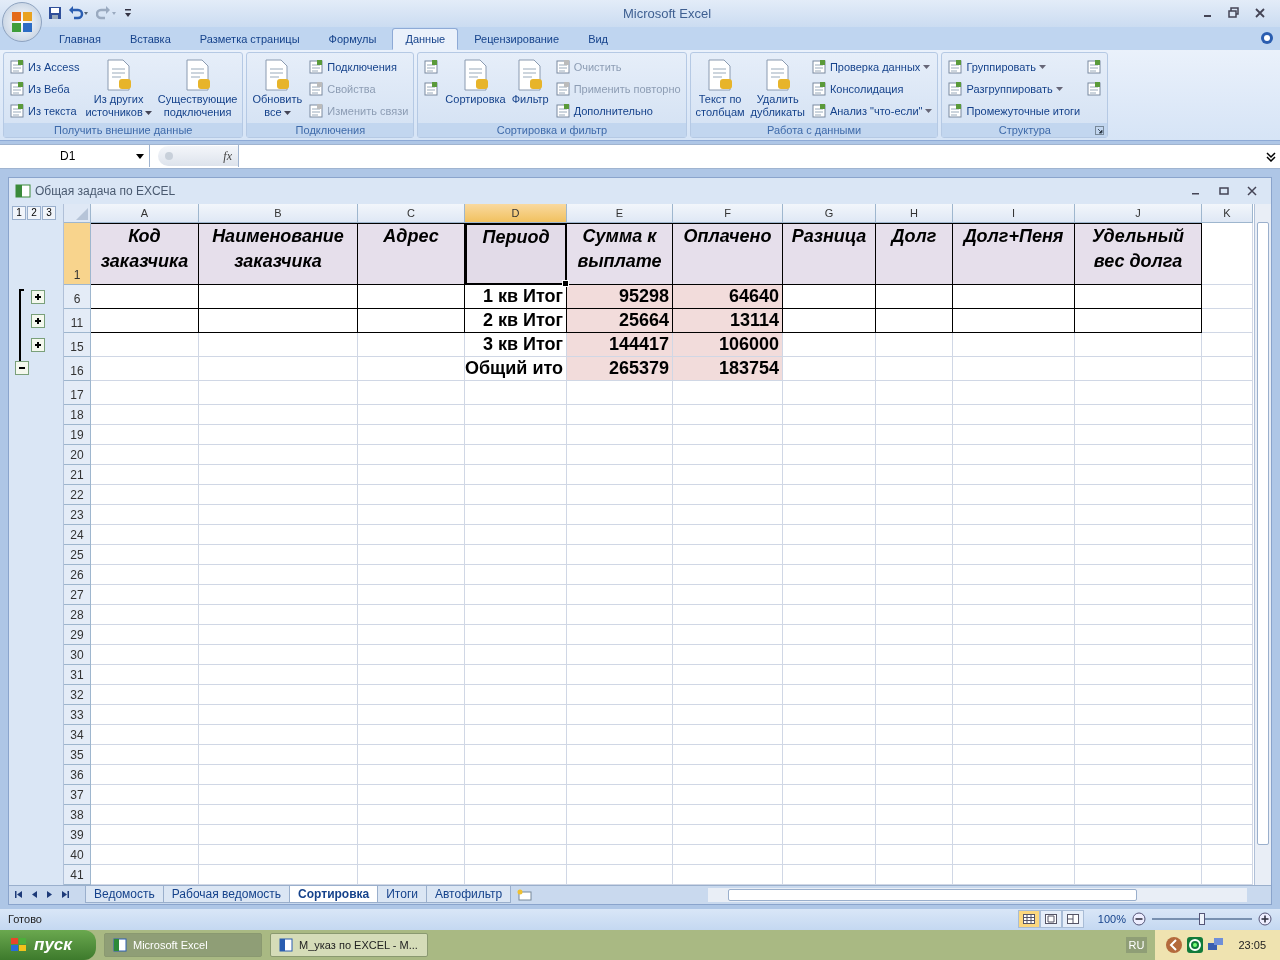 This screenshot has height=960, width=1280. Describe the element at coordinates (914, 213) in the screenshot. I see `column-header: H` at that location.